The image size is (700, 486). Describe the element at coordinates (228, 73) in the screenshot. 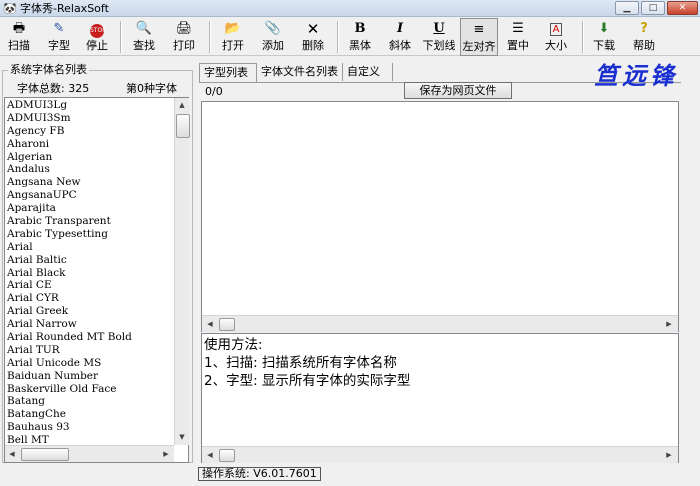

I see `tab-glyph-list: 字型列表` at that location.